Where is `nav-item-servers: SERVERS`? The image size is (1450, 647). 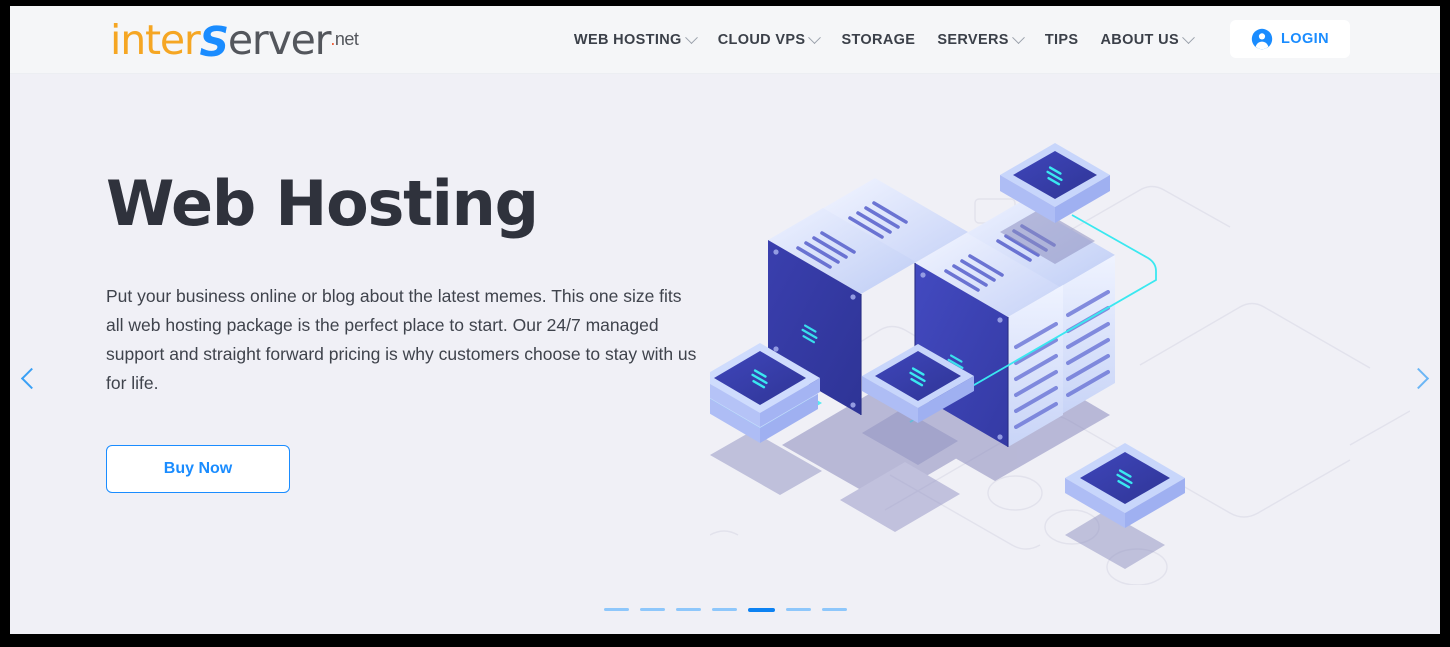
nav-item-servers: SERVERS is located at coordinates (980, 40).